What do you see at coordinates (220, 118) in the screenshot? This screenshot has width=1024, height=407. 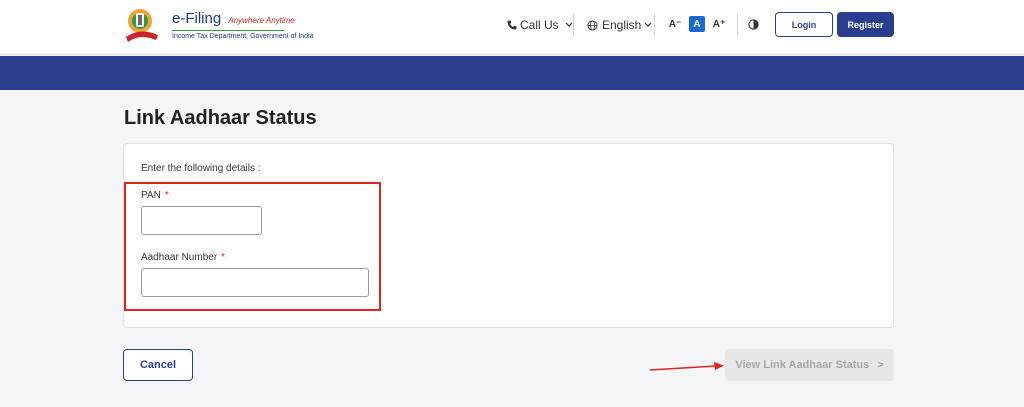 I see `page-title: Link Aadhaar Status` at bounding box center [220, 118].